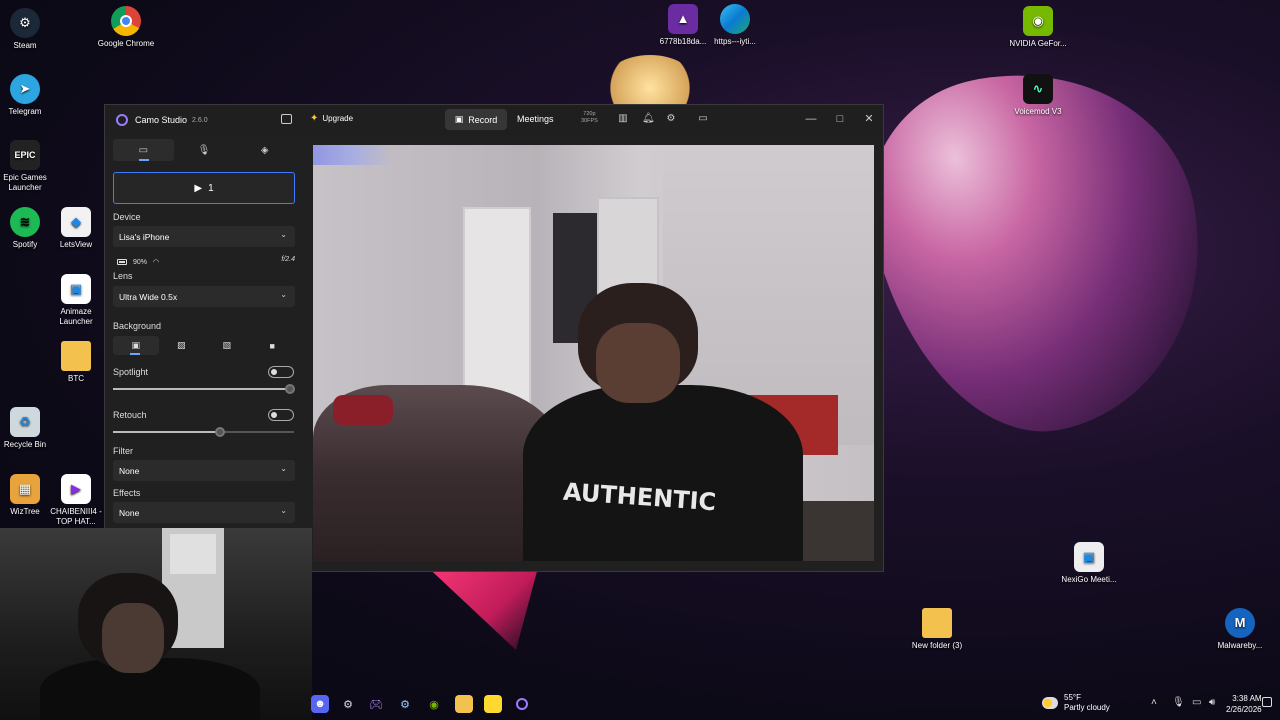 This screenshot has height=720, width=1280. What do you see at coordinates (76, 222) in the screenshot?
I see `letsview-icon: ◆` at bounding box center [76, 222].